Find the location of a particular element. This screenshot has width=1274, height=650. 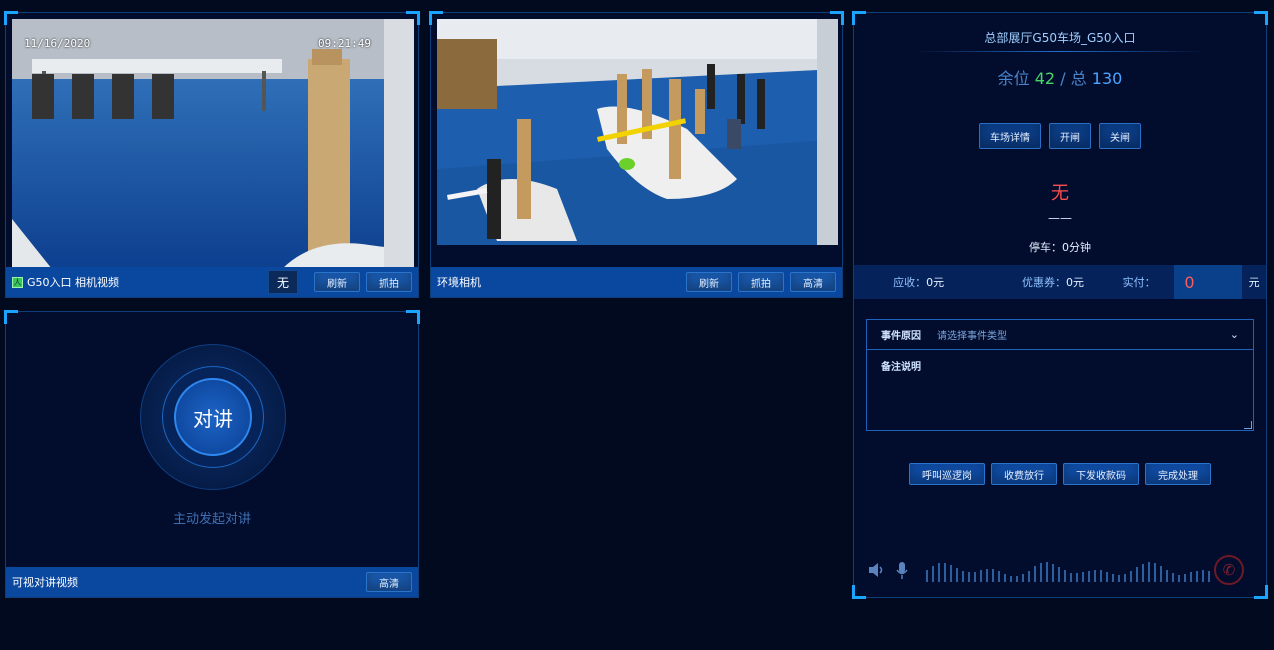

note-textarea: 备注说明 is located at coordinates (1060, 390).